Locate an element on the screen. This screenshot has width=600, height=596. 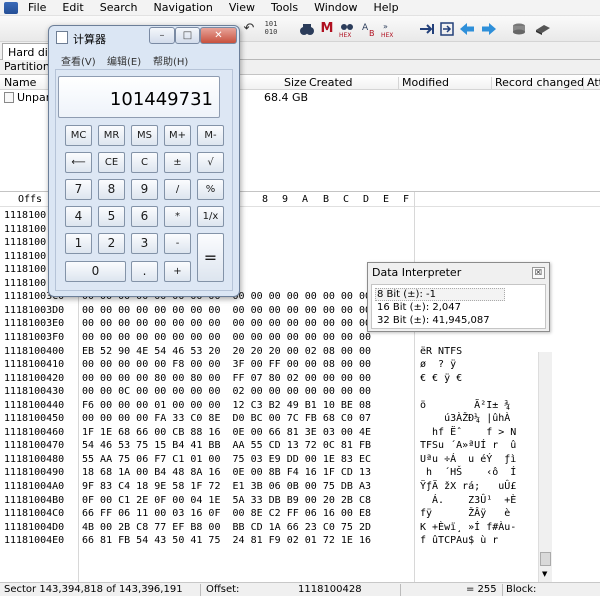
column-modified: Modified is located at coordinates (425, 82).